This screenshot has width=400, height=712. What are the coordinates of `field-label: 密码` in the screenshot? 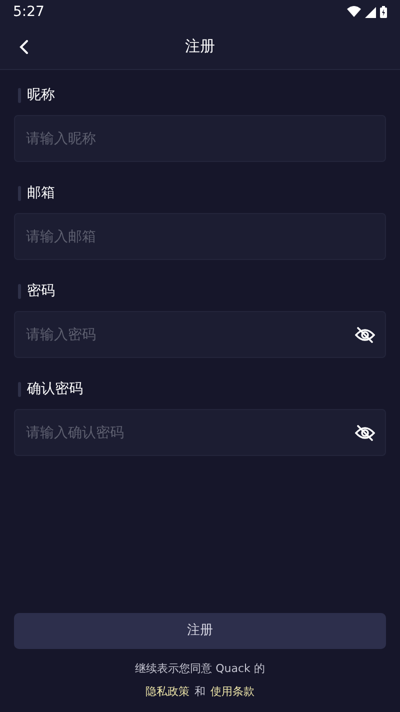 It's located at (41, 291).